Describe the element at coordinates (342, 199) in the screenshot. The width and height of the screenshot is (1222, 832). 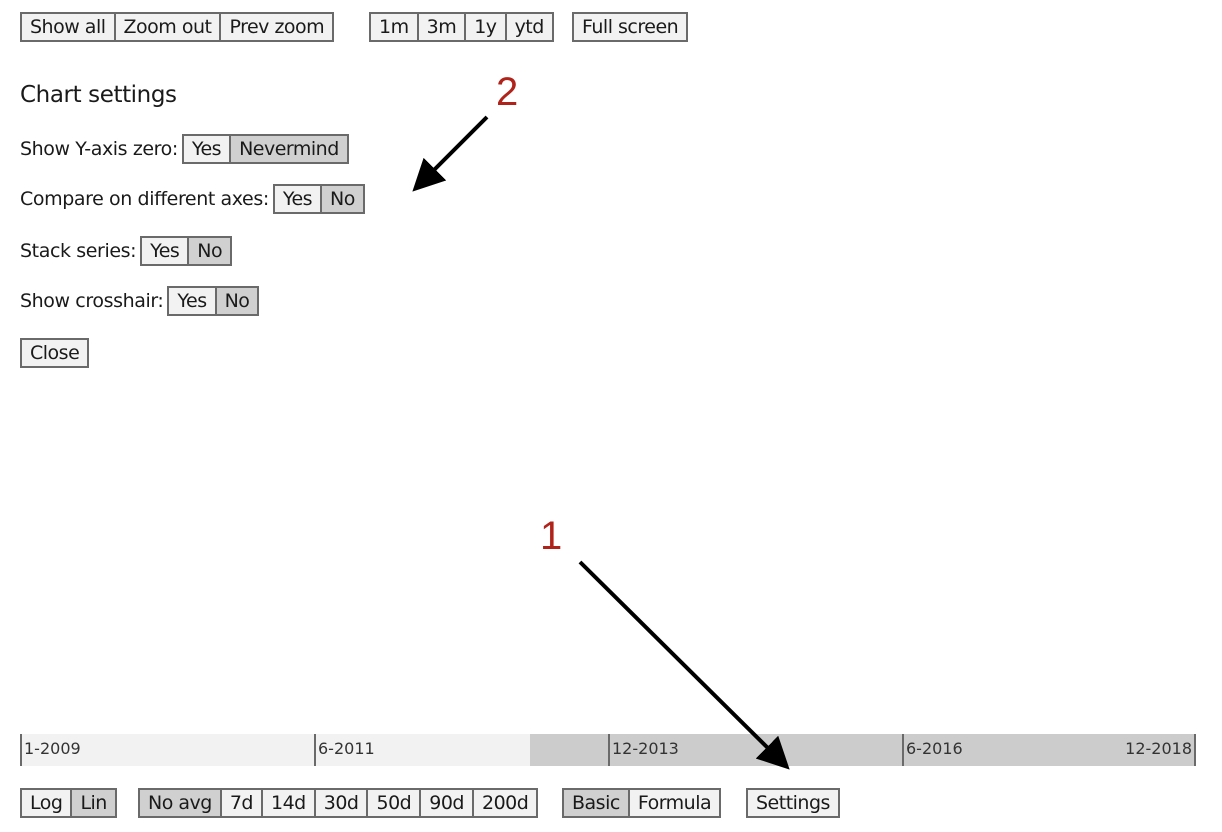
I see `compare-axes-no-button: No` at that location.